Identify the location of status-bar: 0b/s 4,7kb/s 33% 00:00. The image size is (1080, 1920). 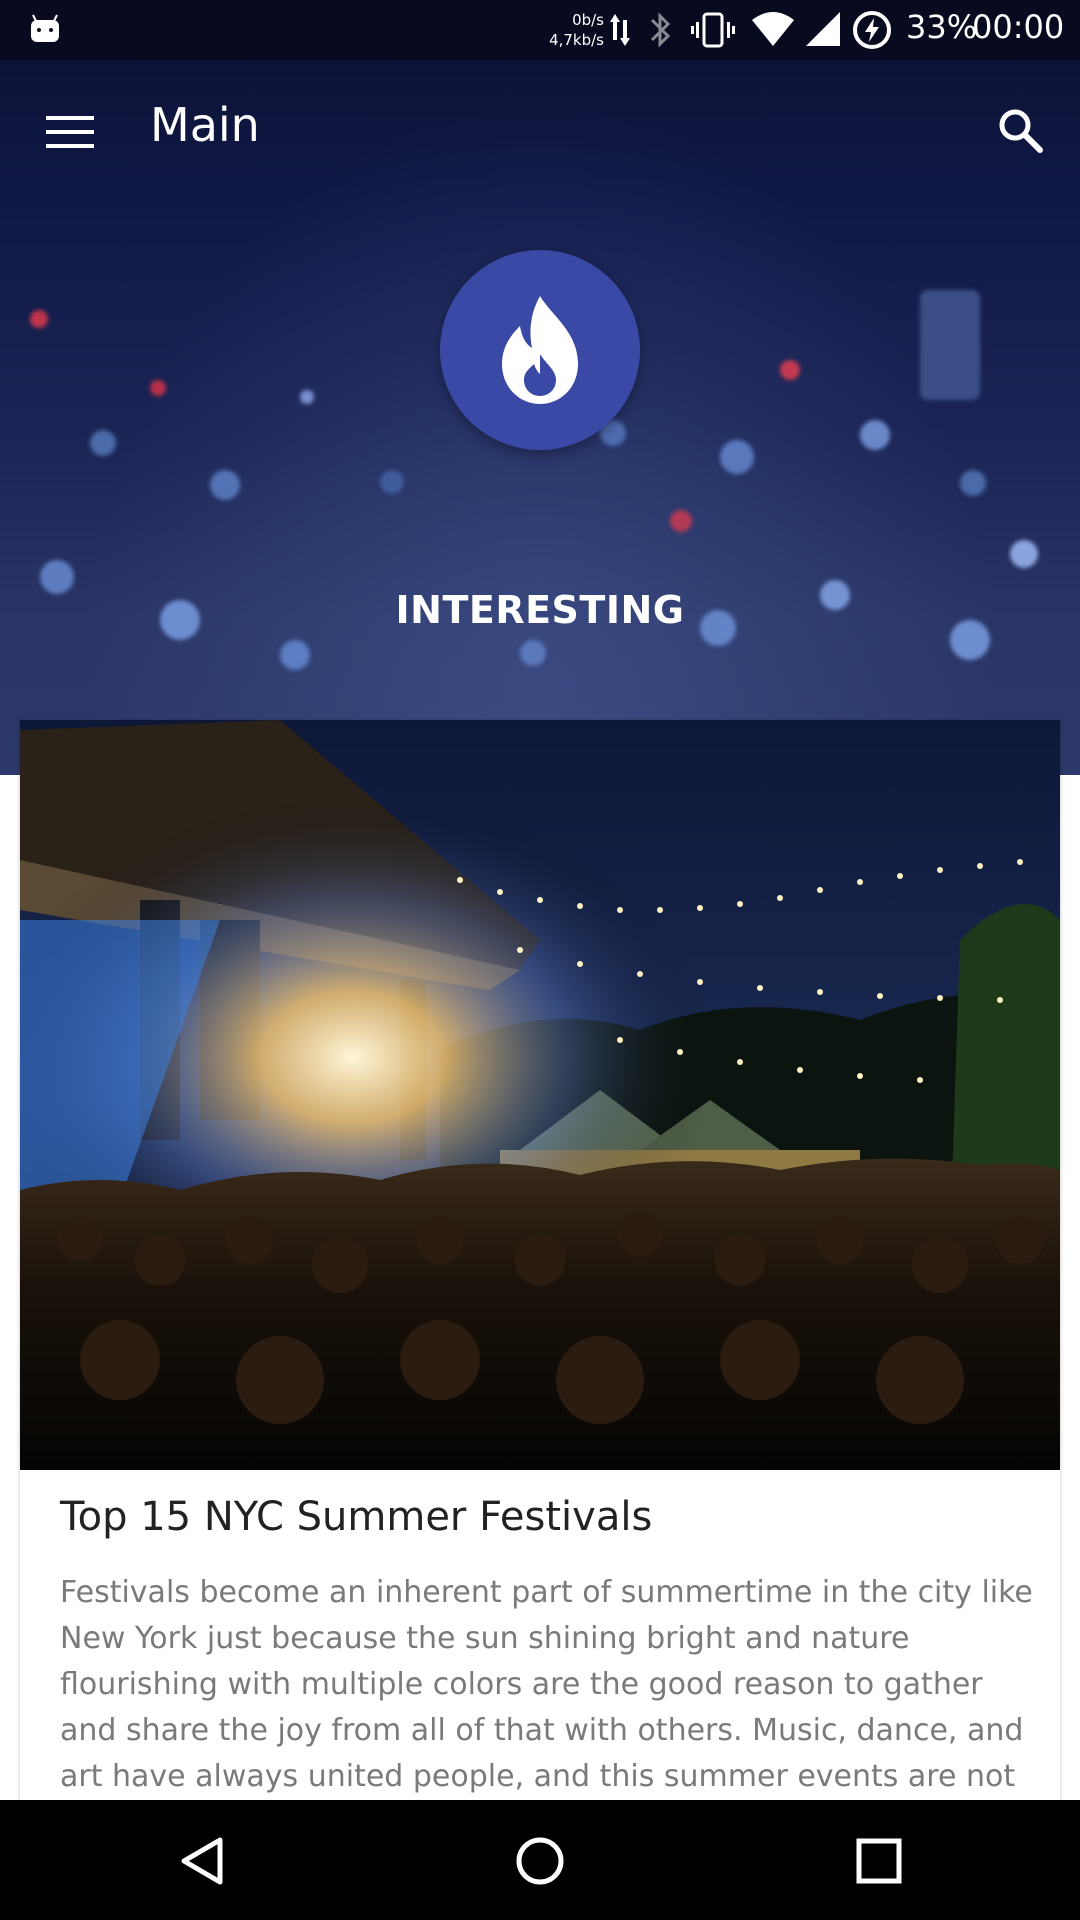
(540, 30).